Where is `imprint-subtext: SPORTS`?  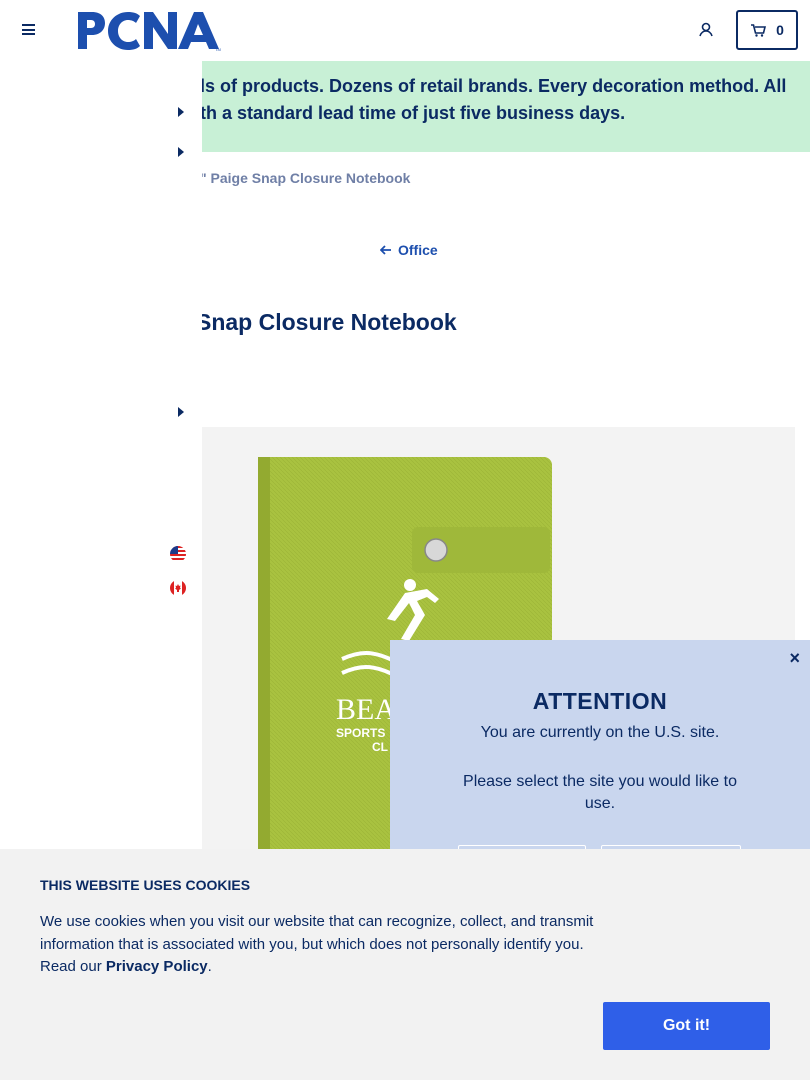
imprint-subtext: SPORTS is located at coordinates (360, 733).